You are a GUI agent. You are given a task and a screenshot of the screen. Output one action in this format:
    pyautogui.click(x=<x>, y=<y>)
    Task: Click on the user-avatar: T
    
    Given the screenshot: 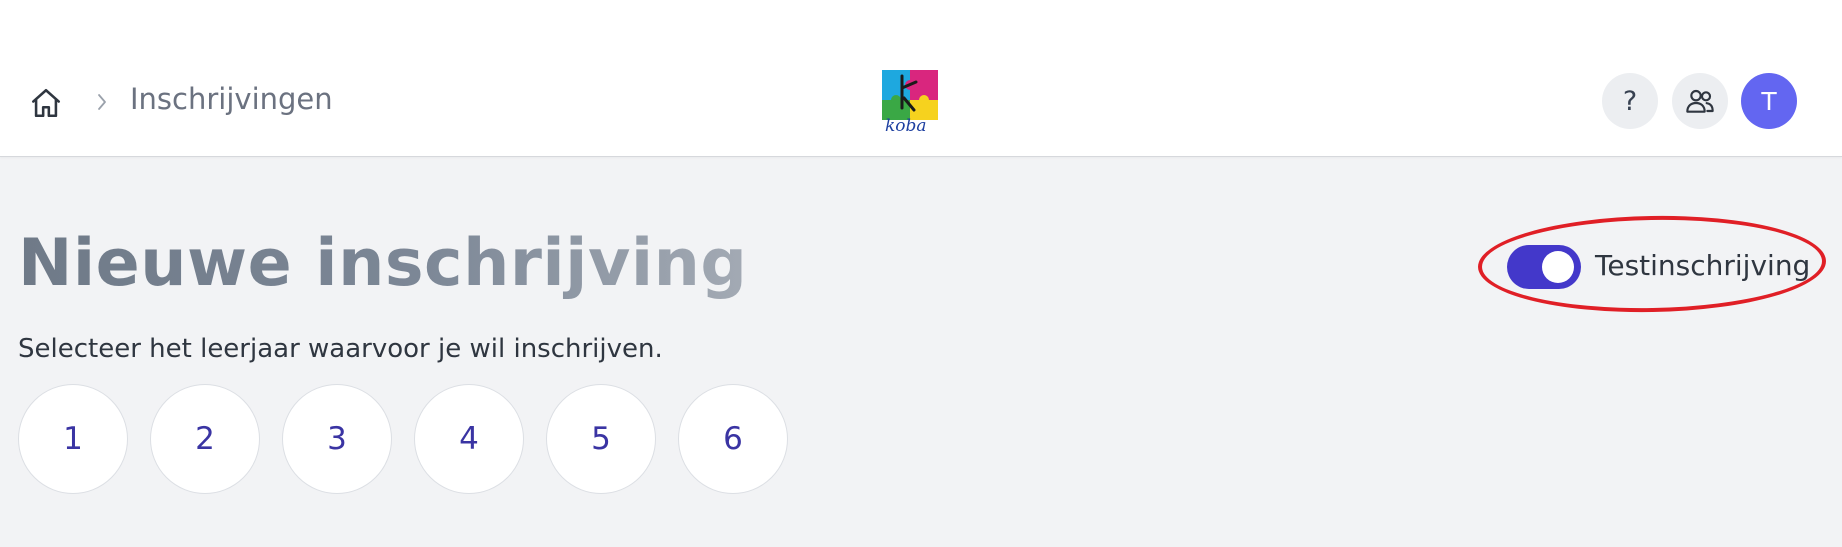 What is the action you would take?
    pyautogui.click(x=1769, y=101)
    